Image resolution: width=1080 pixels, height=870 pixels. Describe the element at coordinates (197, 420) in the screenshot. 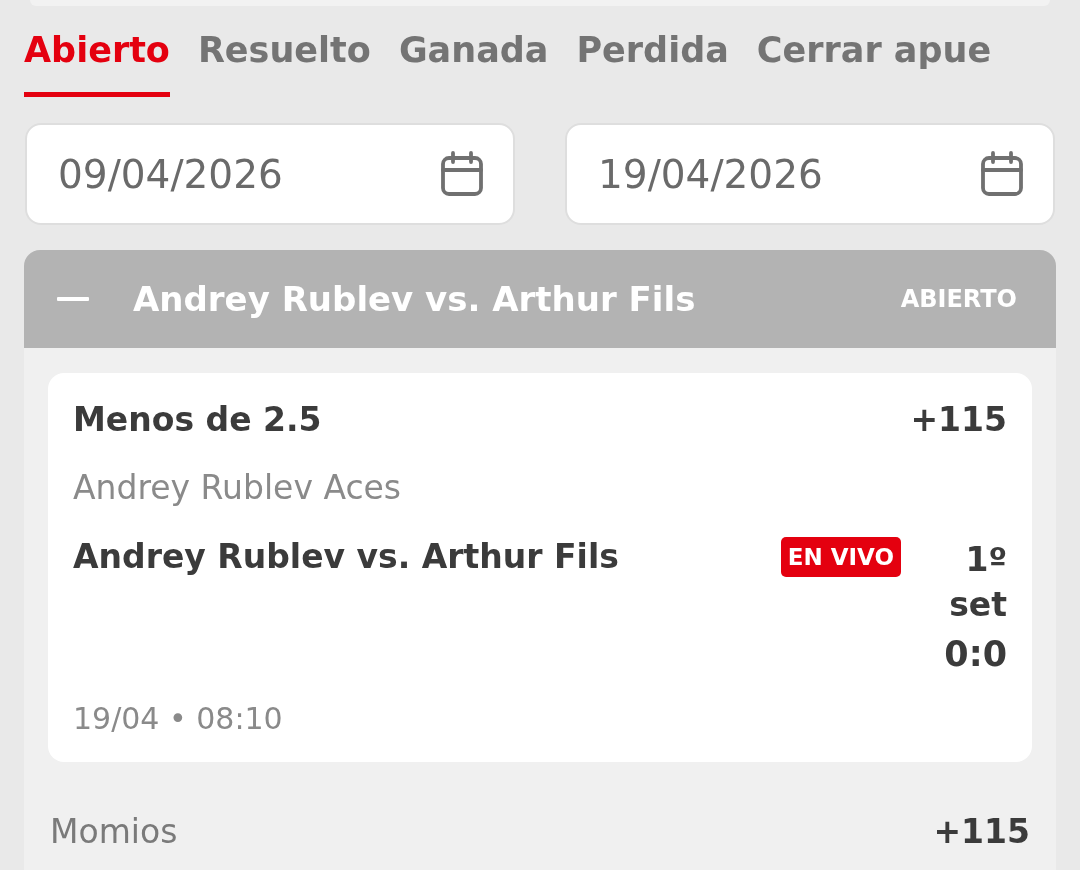

I see `pick-name: Menos de 2.5` at that location.